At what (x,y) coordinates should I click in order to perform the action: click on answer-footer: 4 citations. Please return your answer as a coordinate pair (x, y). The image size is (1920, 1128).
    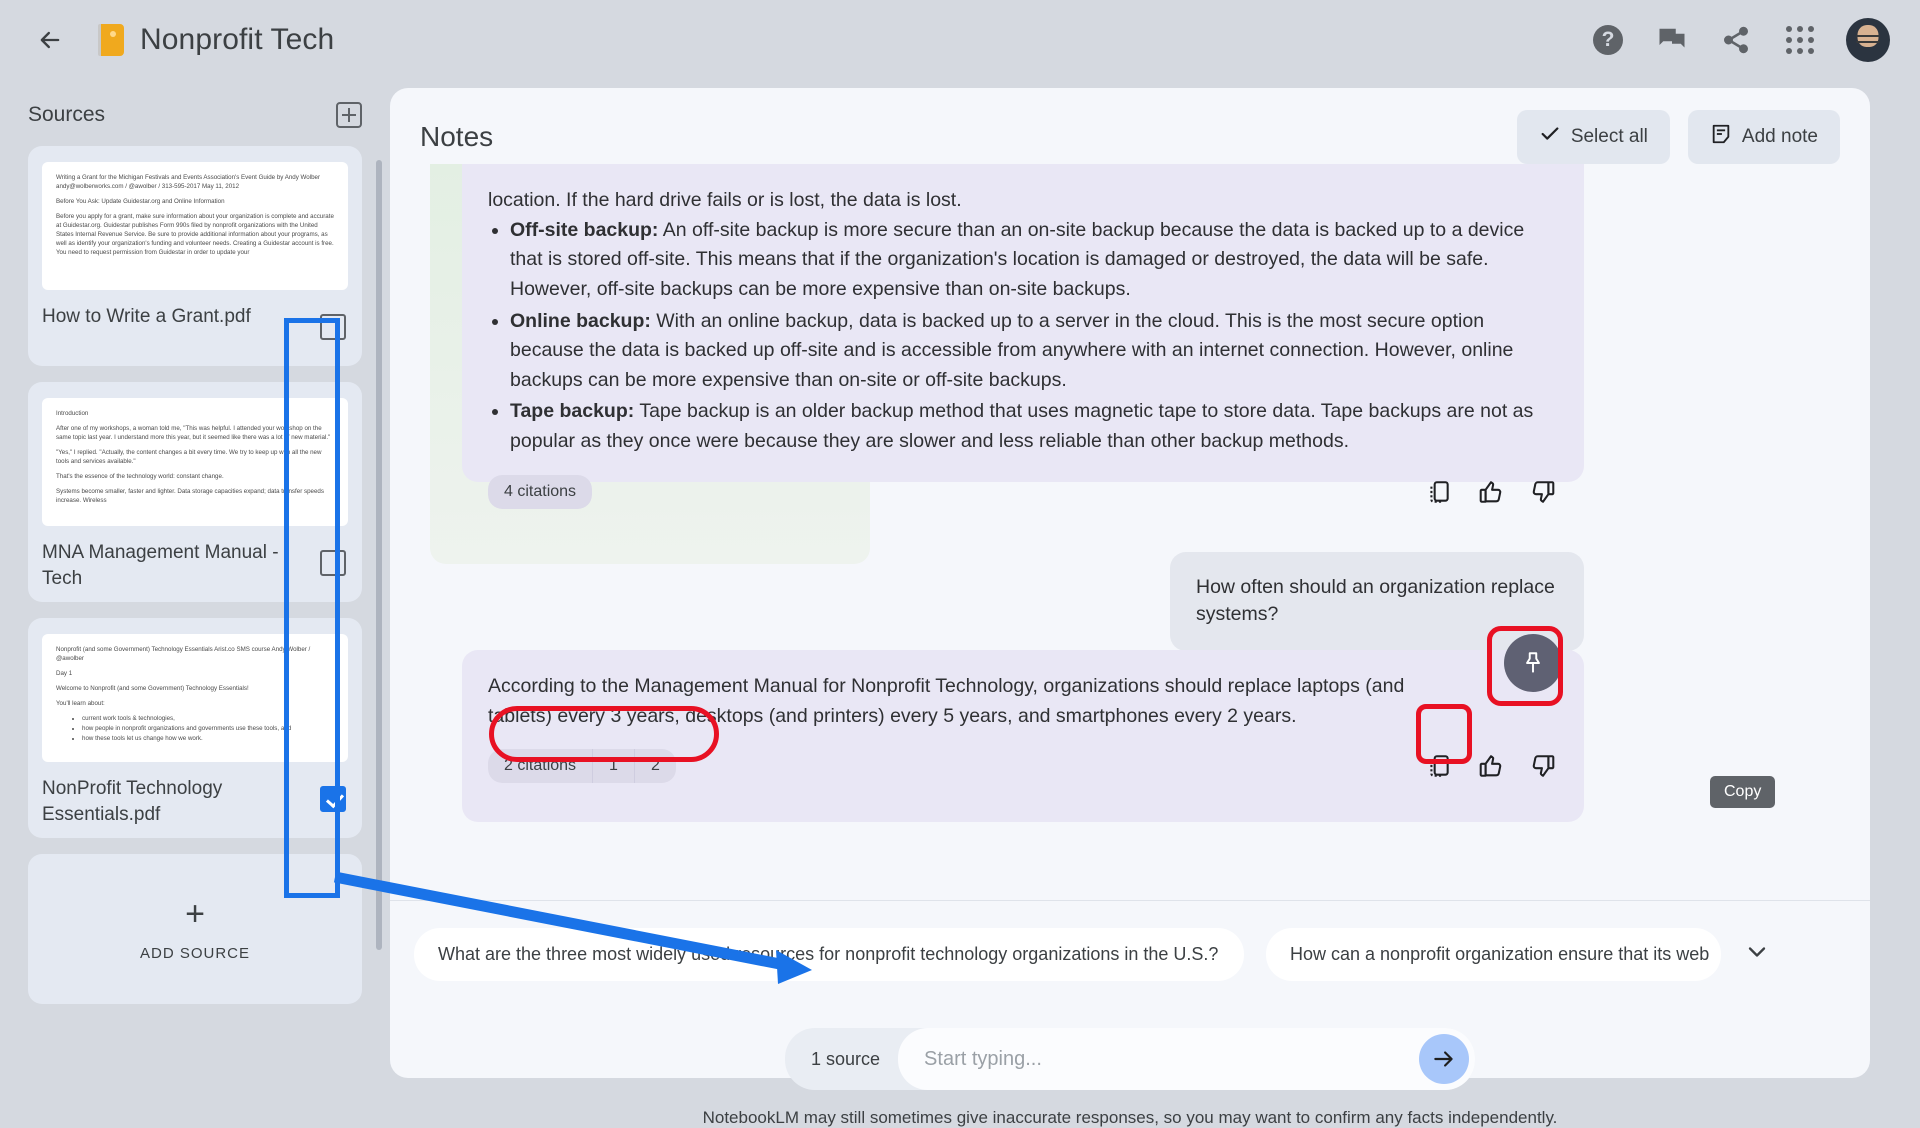
    Looking at the image, I should click on (1023, 491).